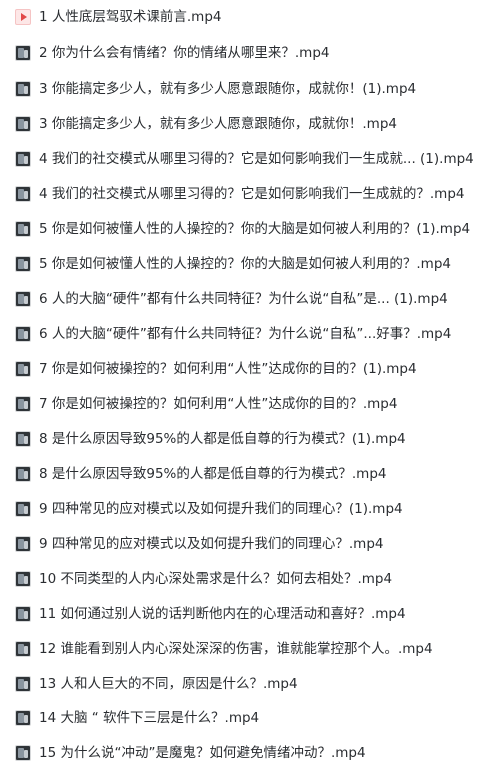 The height and width of the screenshot is (770, 495). I want to click on file-row: 8 是什么原因导致95%的人都是低自尊的行为模式？.mp4, so click(247, 474).